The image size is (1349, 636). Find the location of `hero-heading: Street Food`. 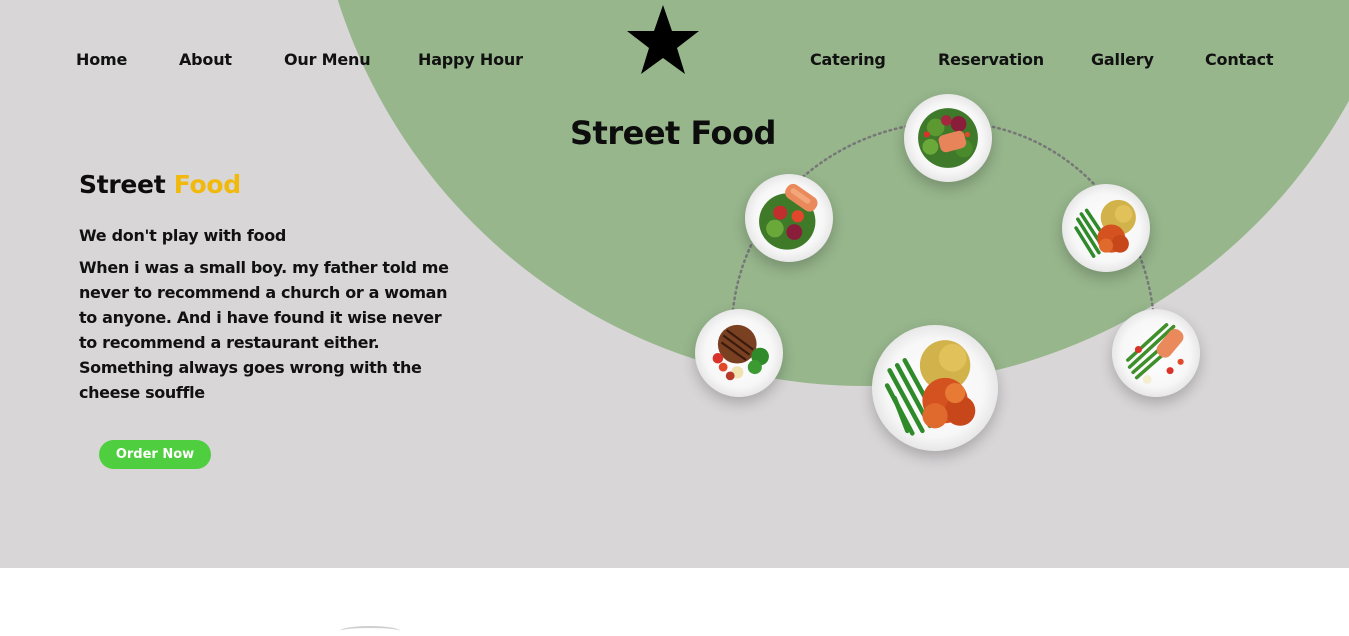

hero-heading: Street Food is located at coordinates (160, 184).